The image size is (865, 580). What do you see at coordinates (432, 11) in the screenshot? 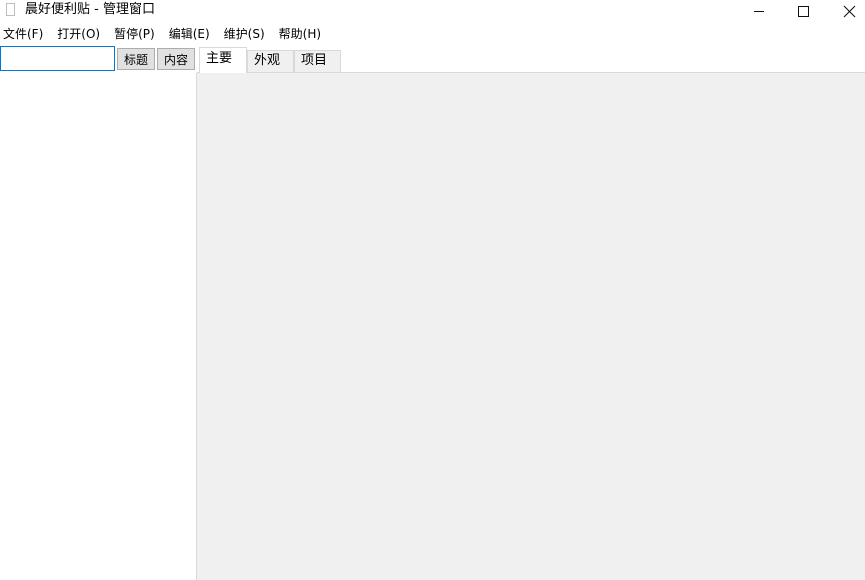
I see `title-bar: 晨好便利贴 - 管理窗口` at bounding box center [432, 11].